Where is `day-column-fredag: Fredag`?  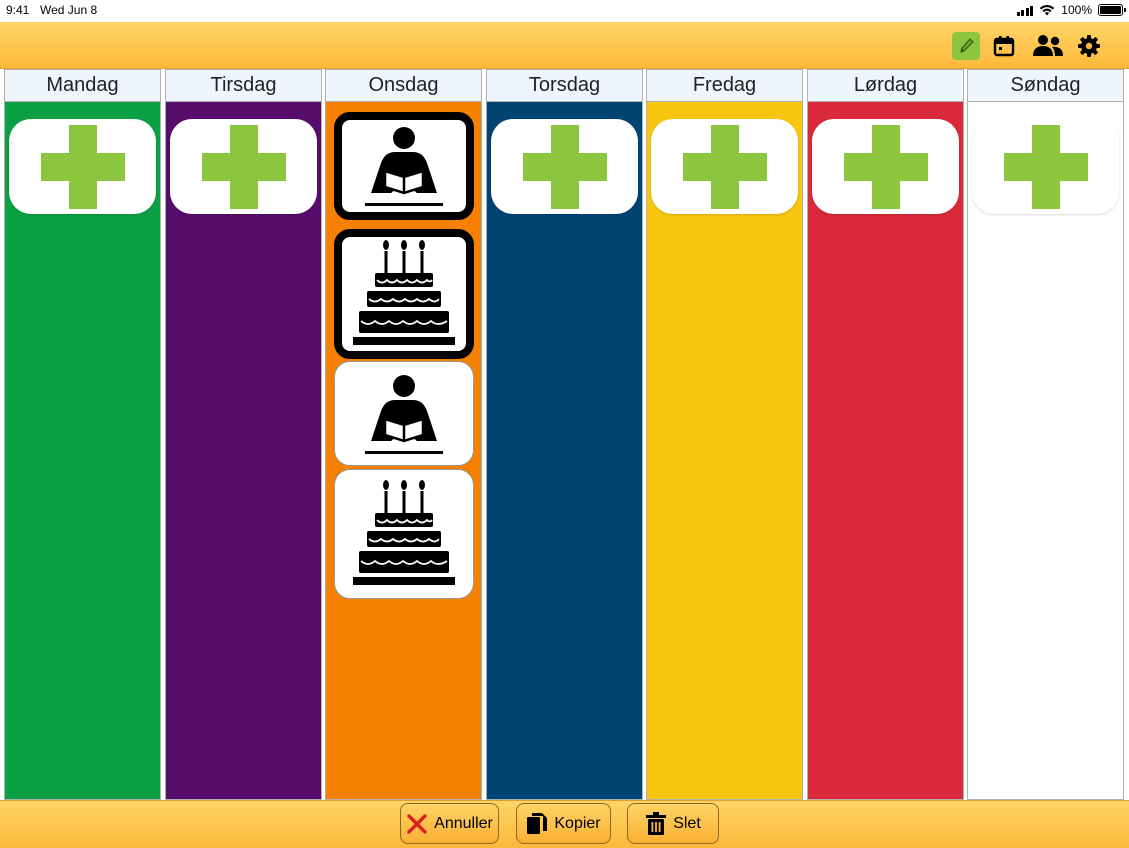 day-column-fredag: Fredag is located at coordinates (724, 434).